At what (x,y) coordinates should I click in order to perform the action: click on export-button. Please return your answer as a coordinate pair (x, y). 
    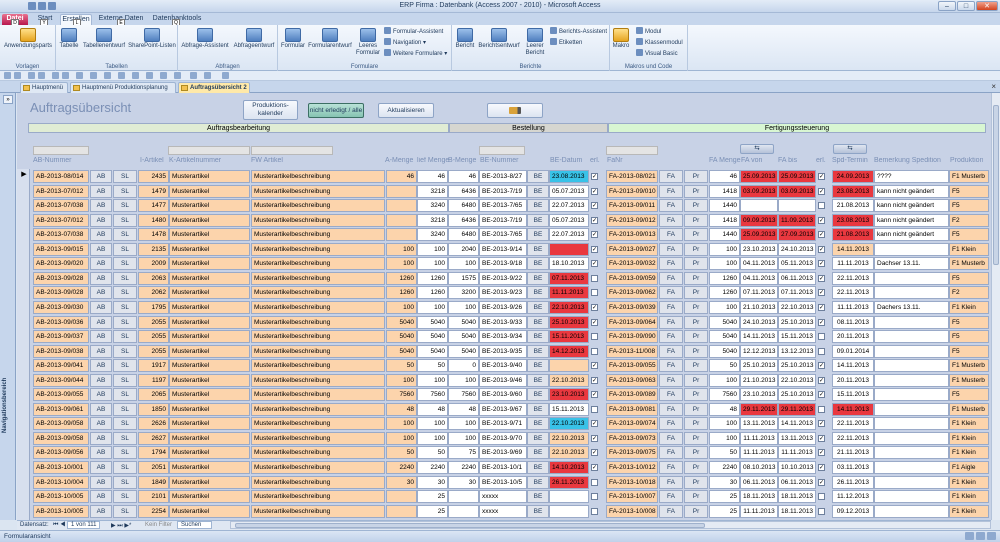
    Looking at the image, I should click on (515, 110).